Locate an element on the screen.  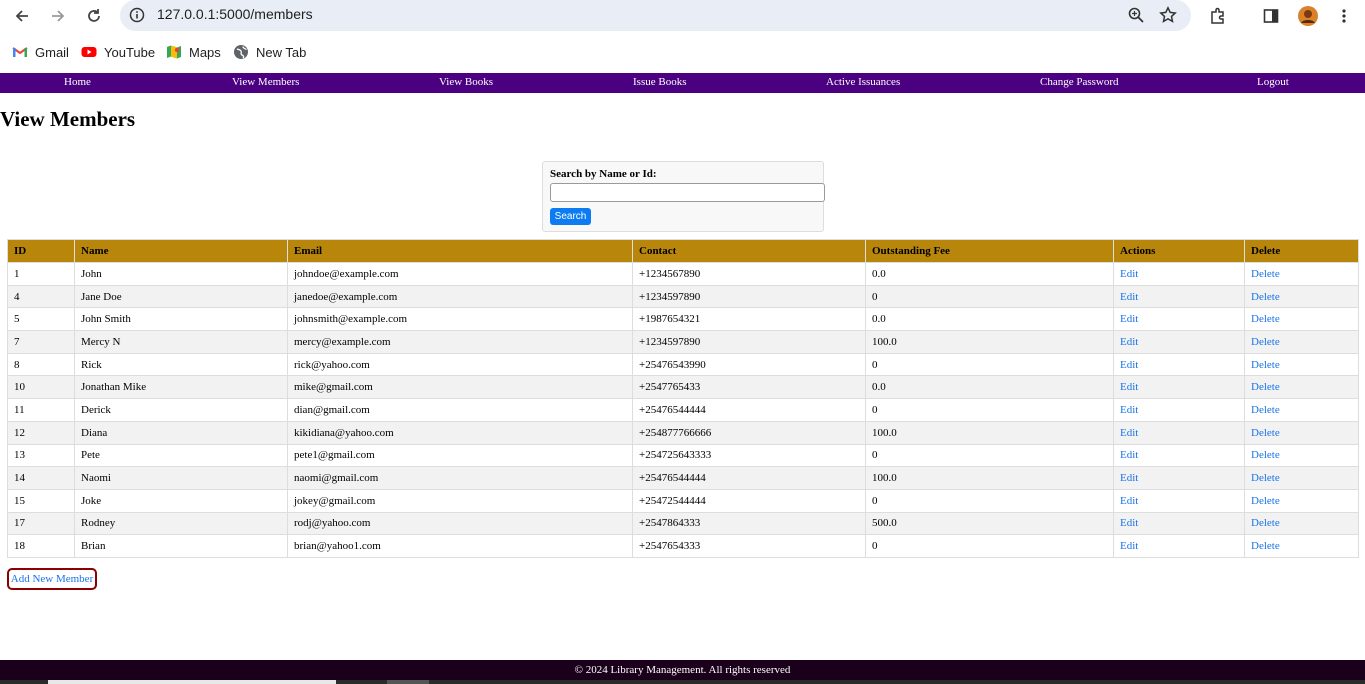
add-new-member-button: Add New Member is located at coordinates (52, 579).